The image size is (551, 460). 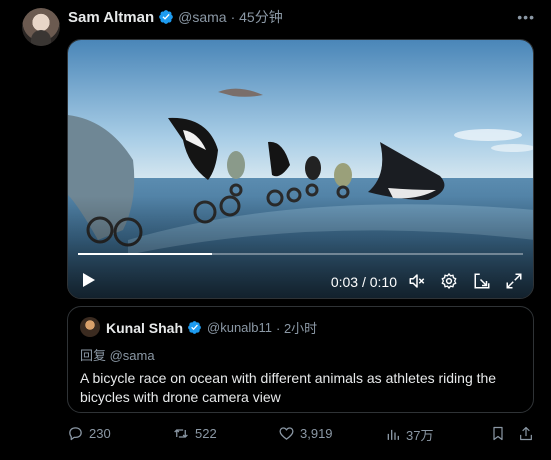 I want to click on tweet-actions: 230 522 3,919 37万, so click(x=302, y=435).